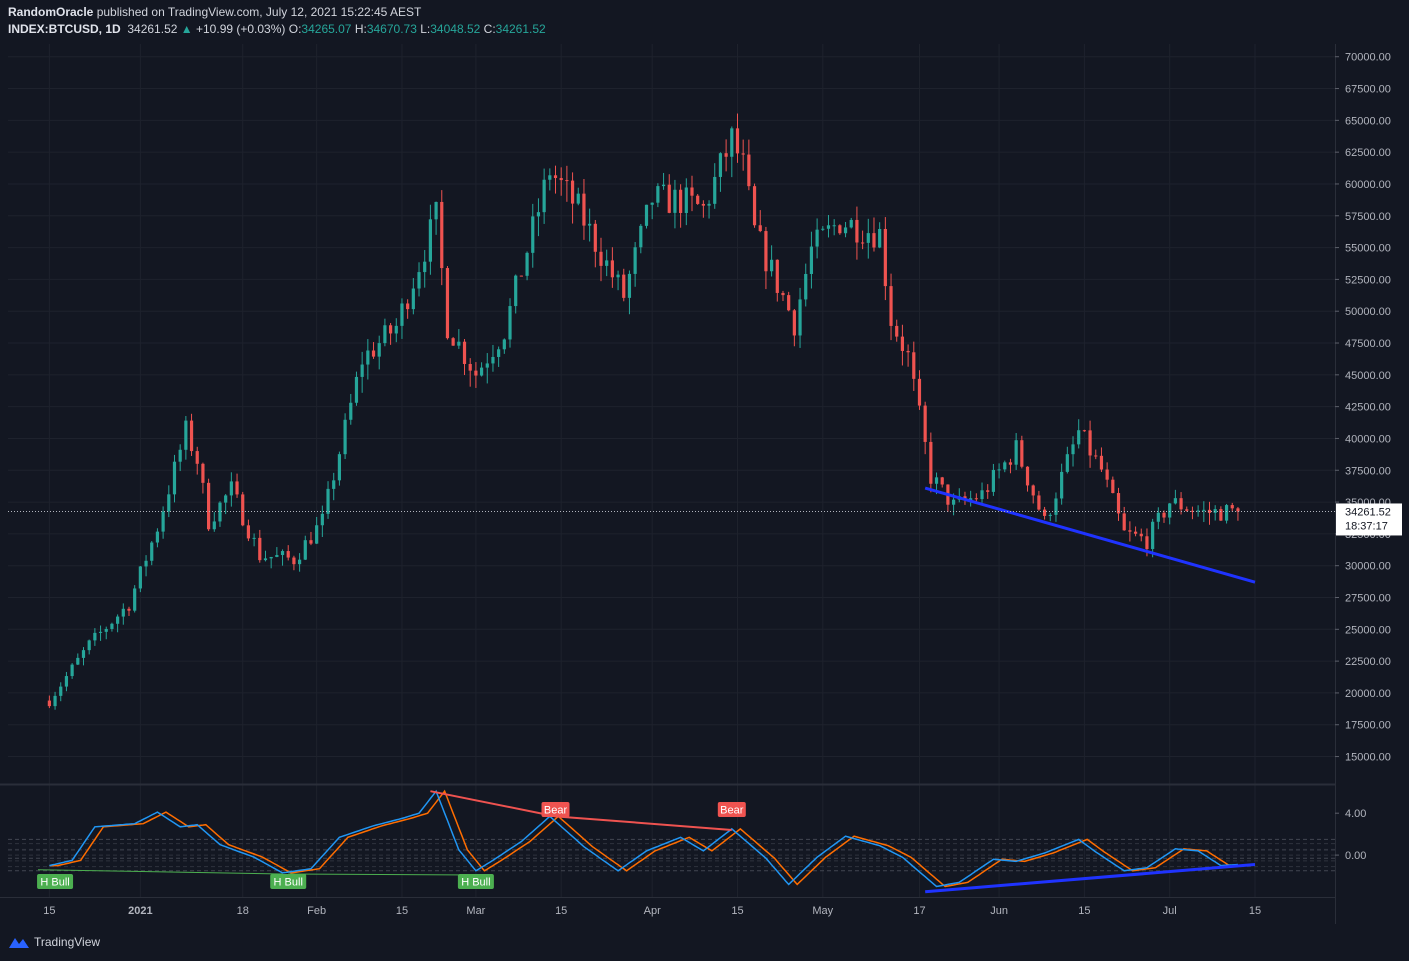  What do you see at coordinates (999, 911) in the screenshot?
I see `time-tick-label: Jun` at bounding box center [999, 911].